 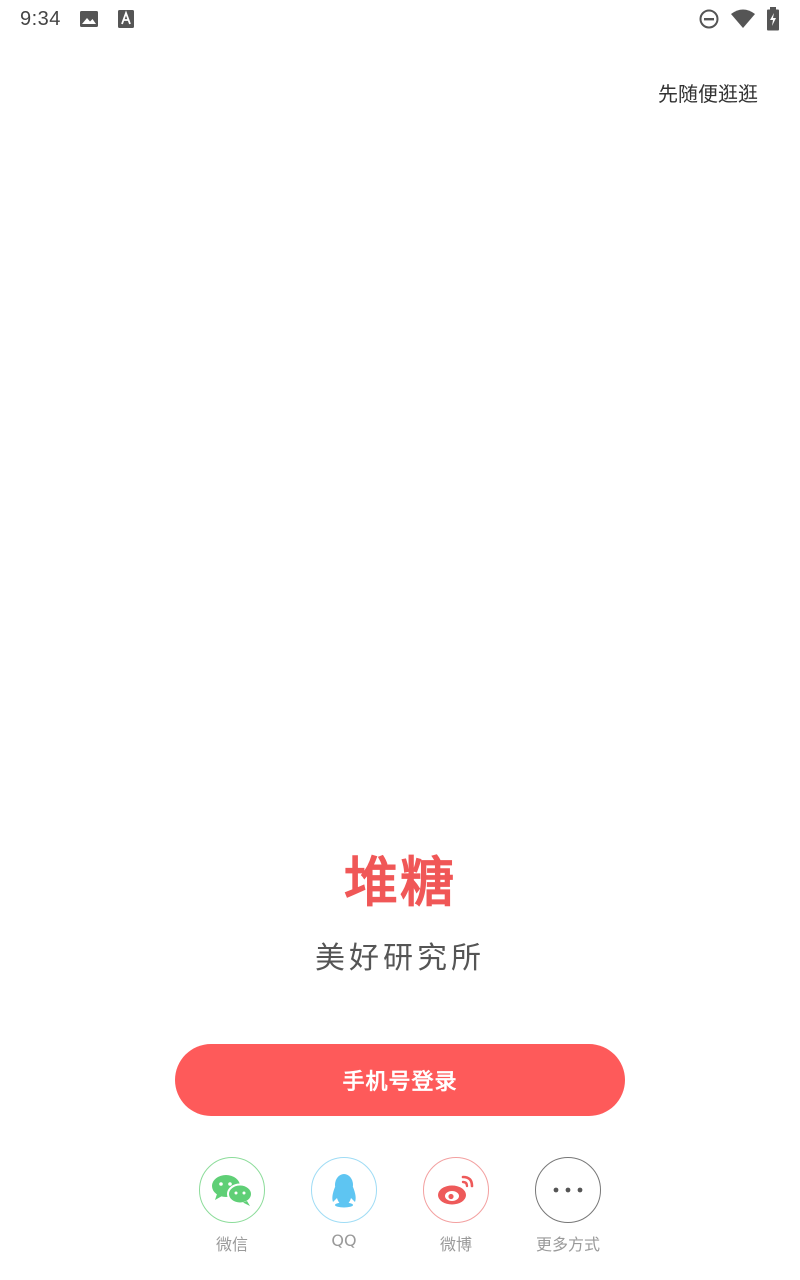 I want to click on status-bar: 9:34, so click(x=400, y=19).